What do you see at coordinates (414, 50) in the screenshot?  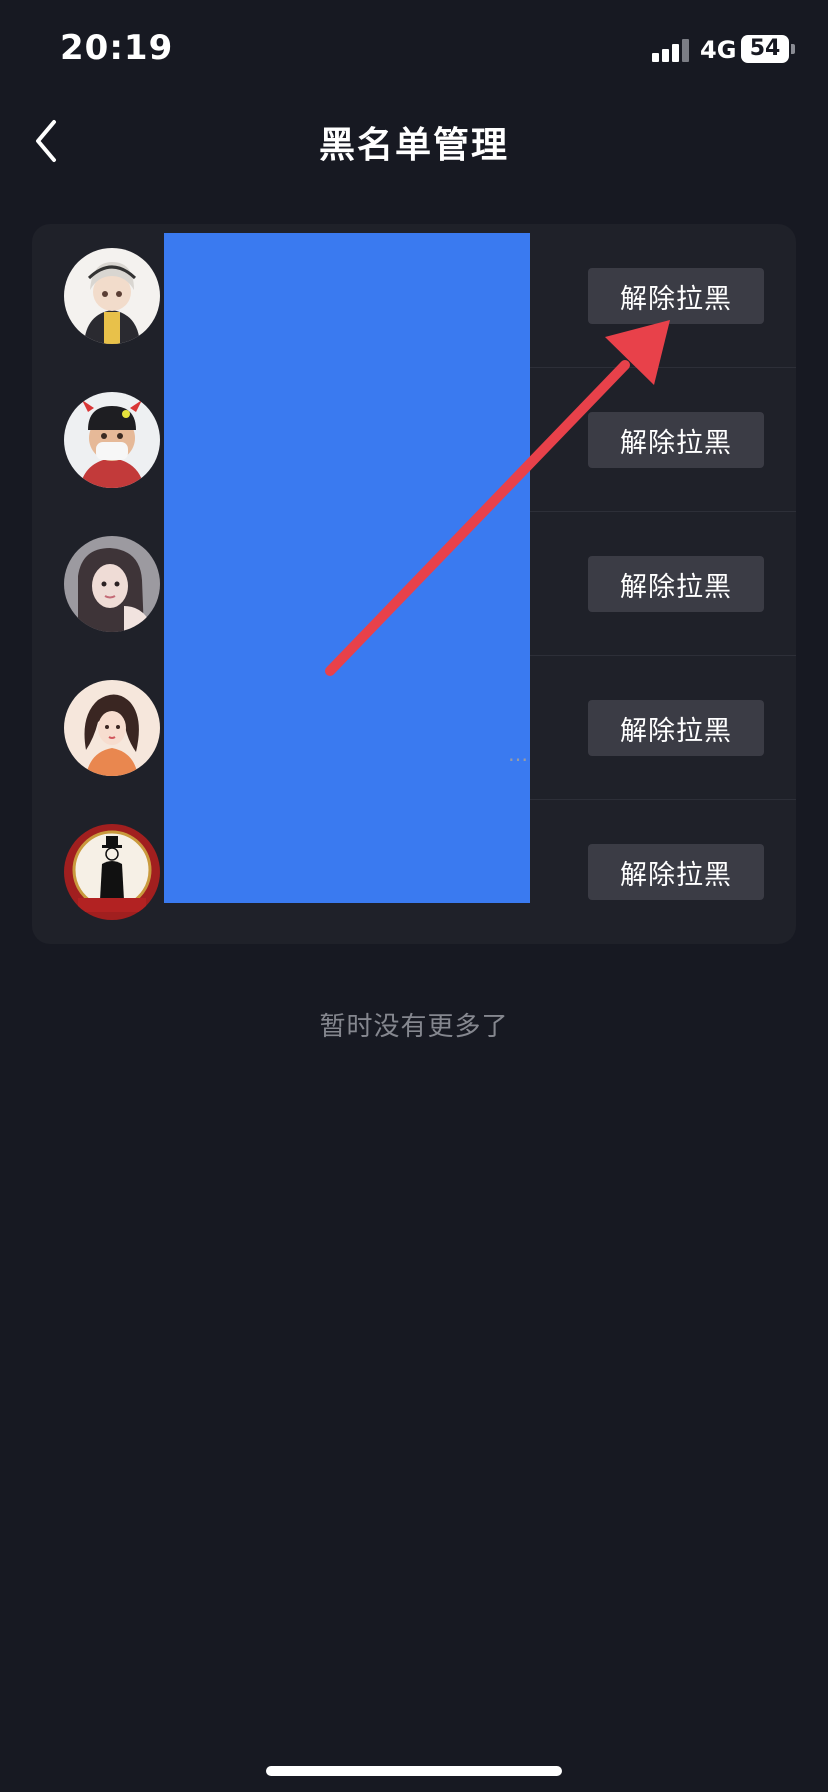 I see `status-bar: 20:19 4G 54` at bounding box center [414, 50].